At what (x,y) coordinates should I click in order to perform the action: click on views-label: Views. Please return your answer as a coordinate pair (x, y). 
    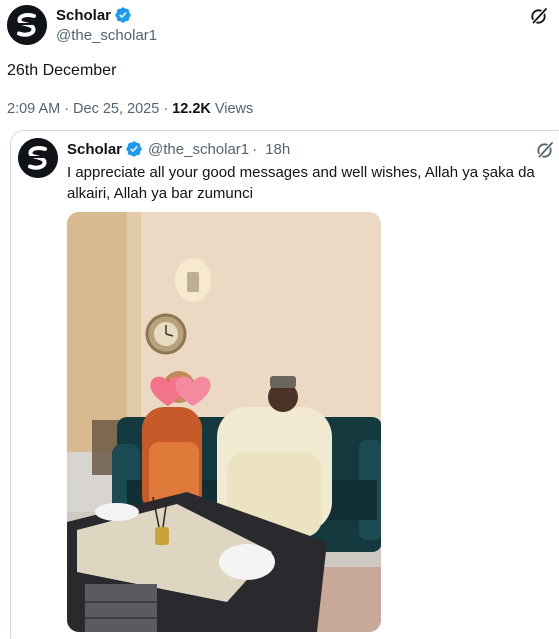
    Looking at the image, I should click on (234, 109).